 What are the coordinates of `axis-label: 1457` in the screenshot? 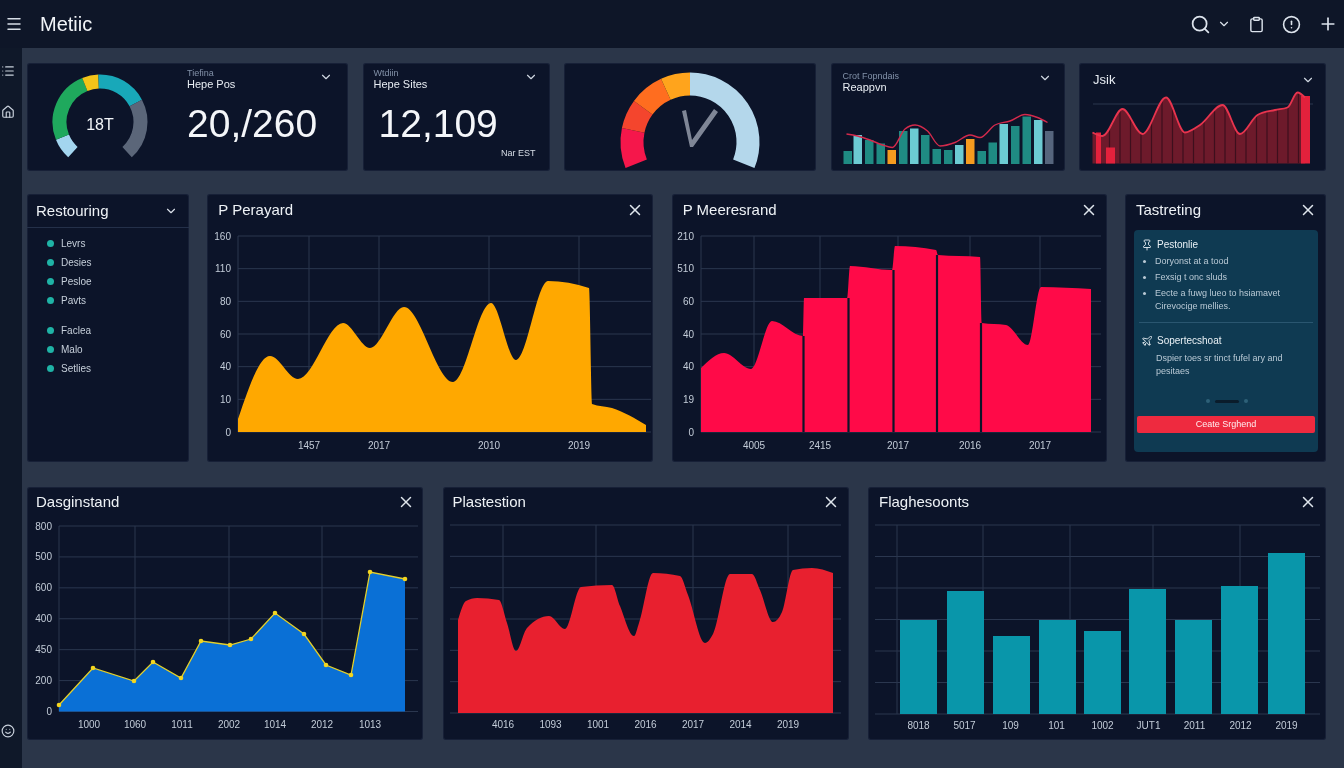 It's located at (309, 445).